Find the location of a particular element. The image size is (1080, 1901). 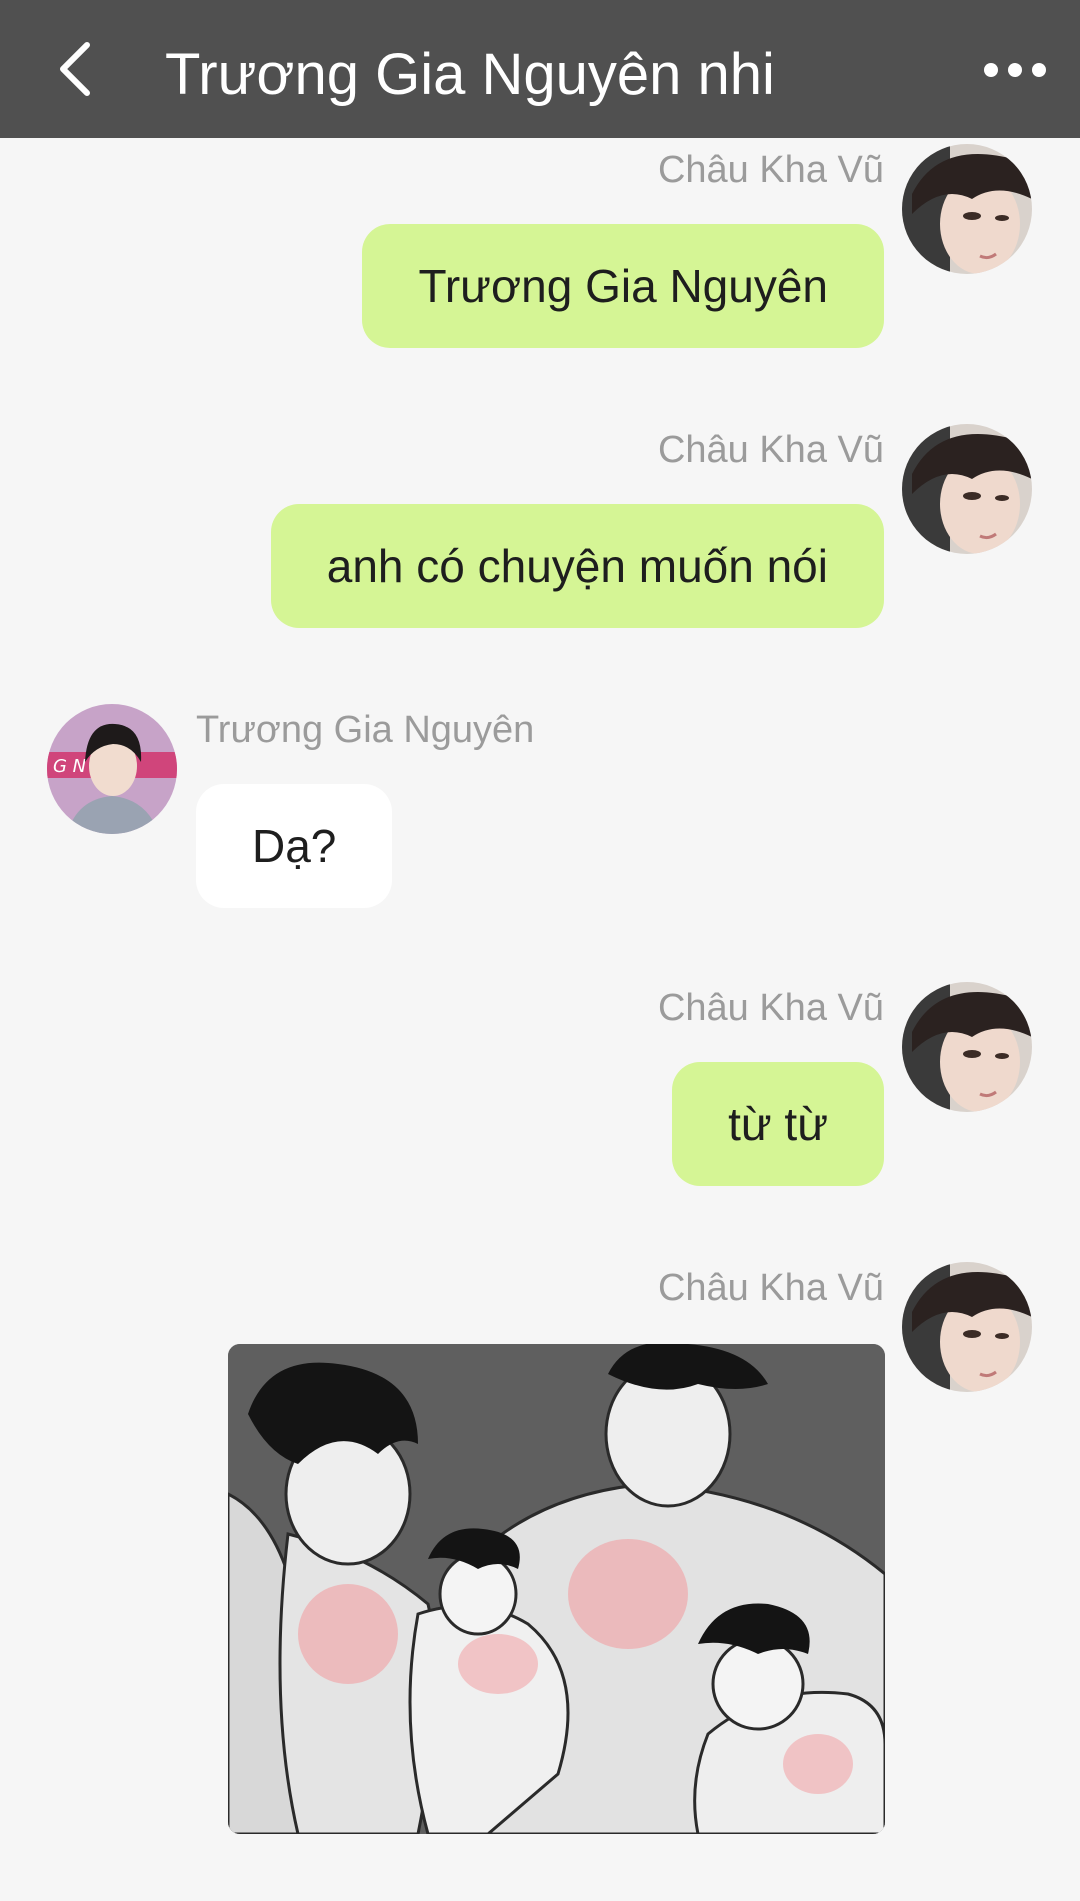

more-dots-icon is located at coordinates (1015, 70).